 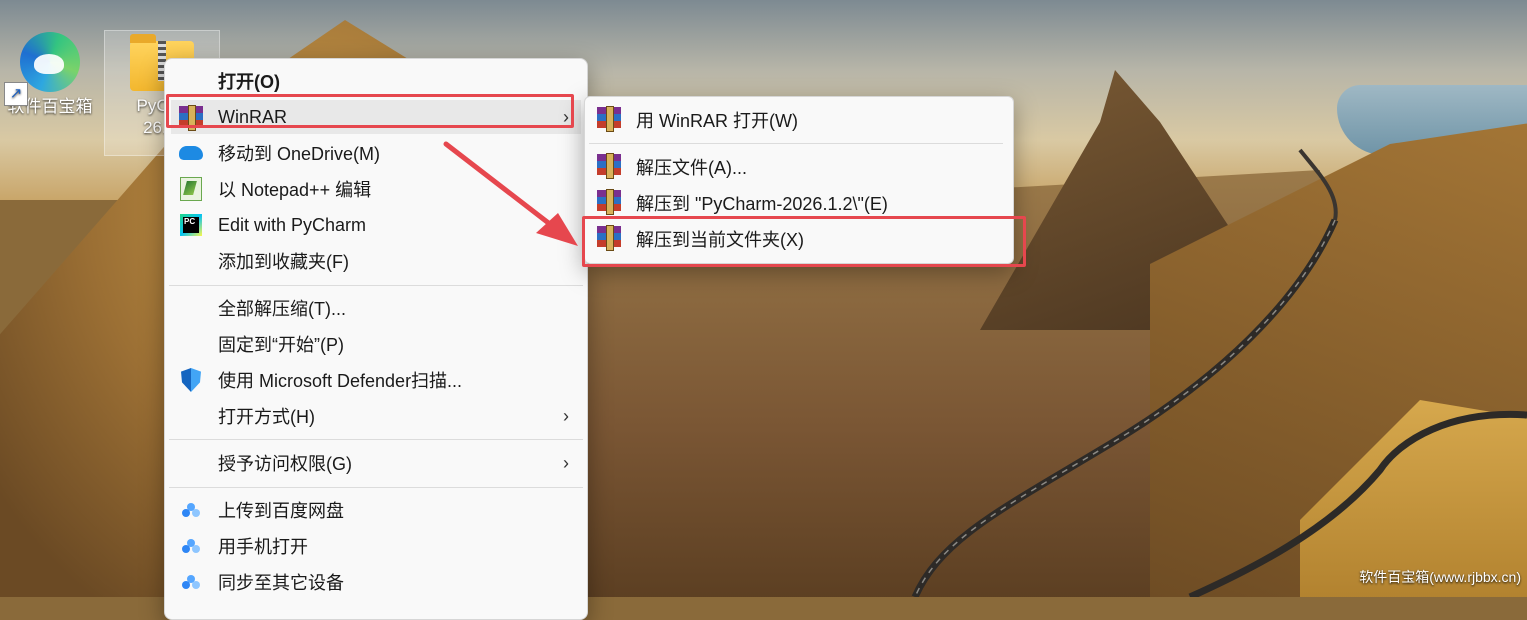 I want to click on menu-item-open-with: 打开方式(H) ›, so click(x=376, y=416).